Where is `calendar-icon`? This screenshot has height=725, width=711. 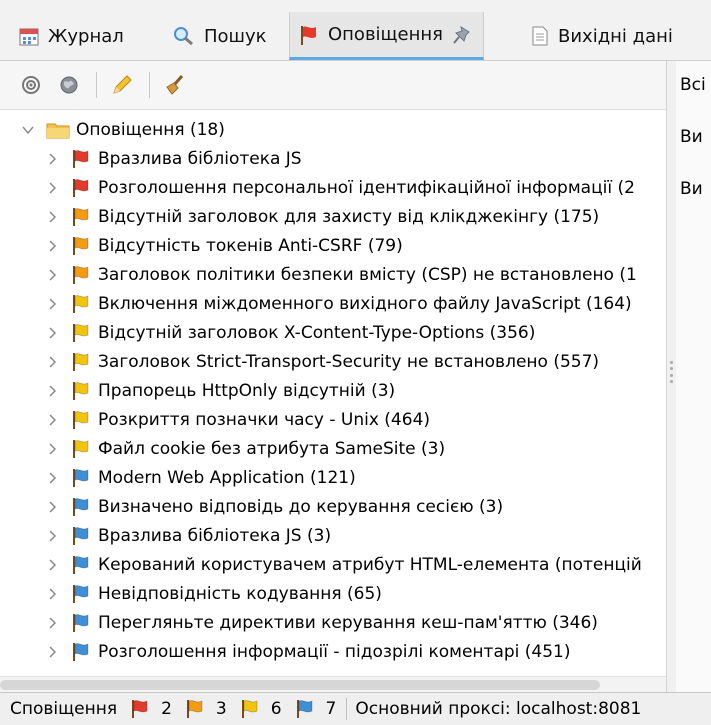
calendar-icon is located at coordinates (29, 37).